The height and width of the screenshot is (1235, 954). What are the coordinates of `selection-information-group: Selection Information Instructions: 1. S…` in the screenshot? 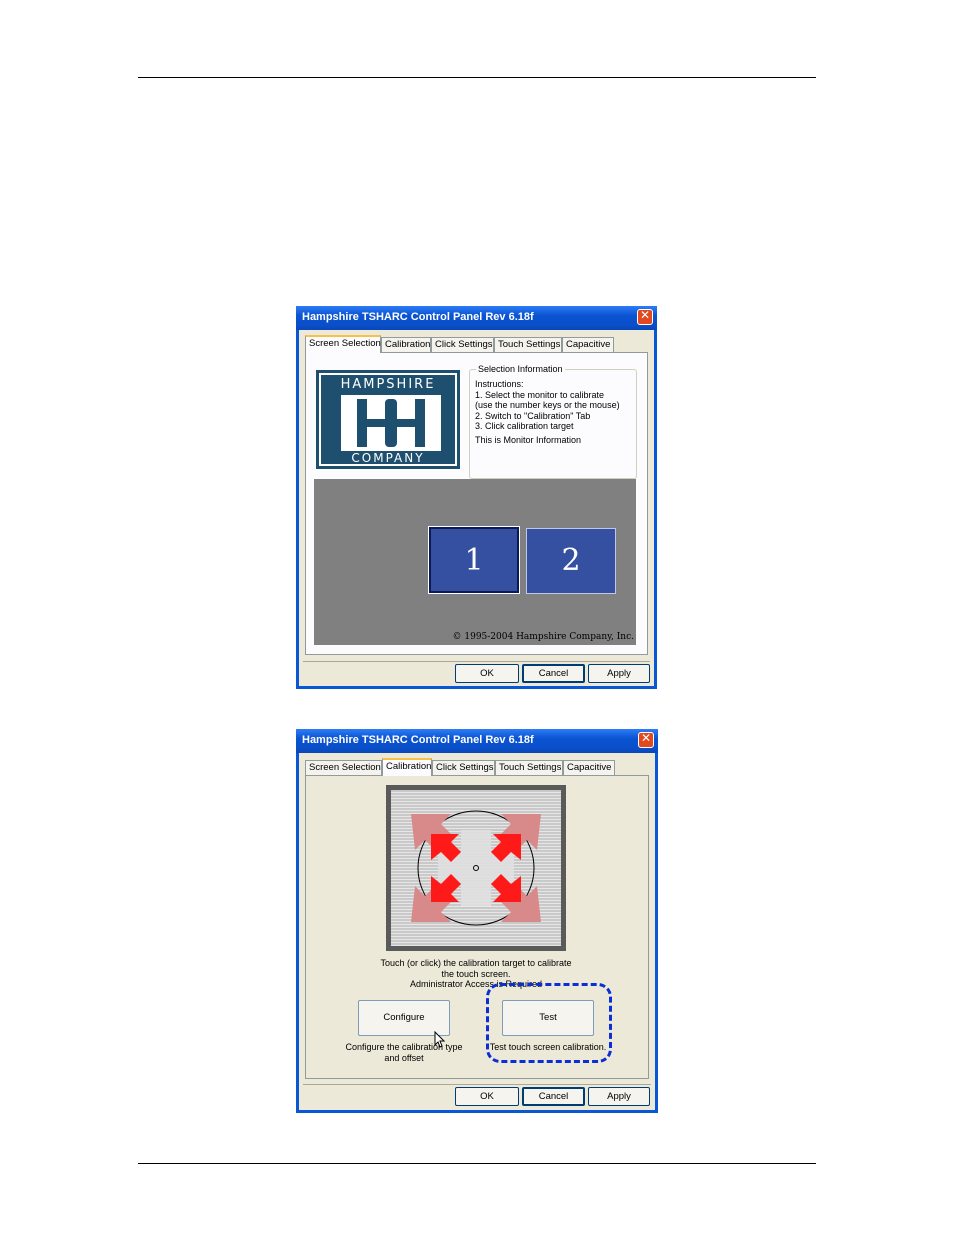 It's located at (553, 421).